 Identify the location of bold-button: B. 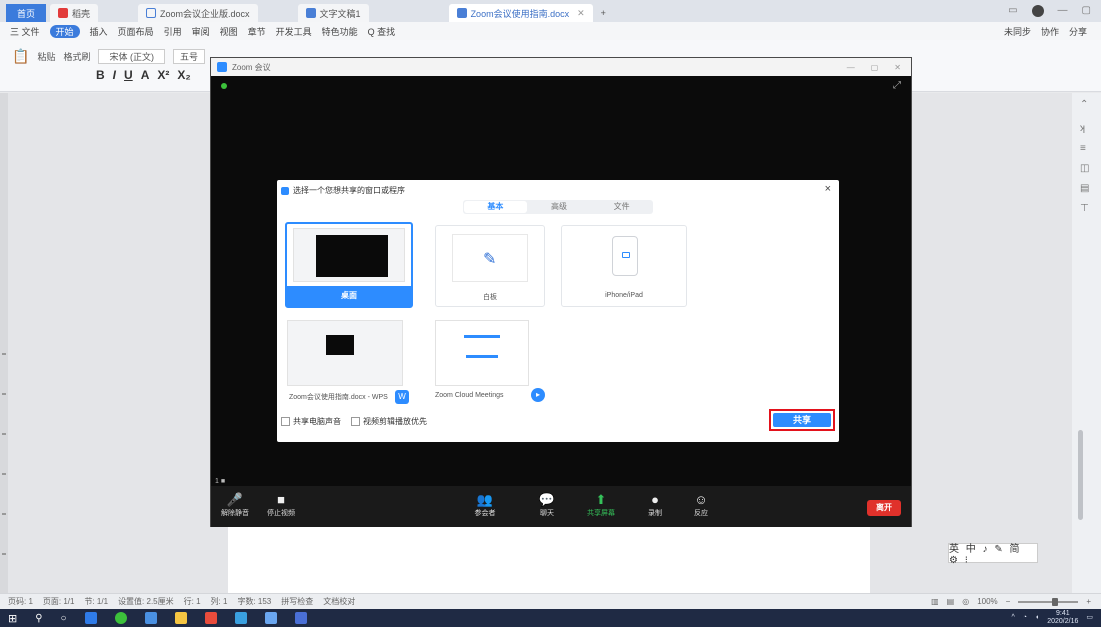
(100, 75).